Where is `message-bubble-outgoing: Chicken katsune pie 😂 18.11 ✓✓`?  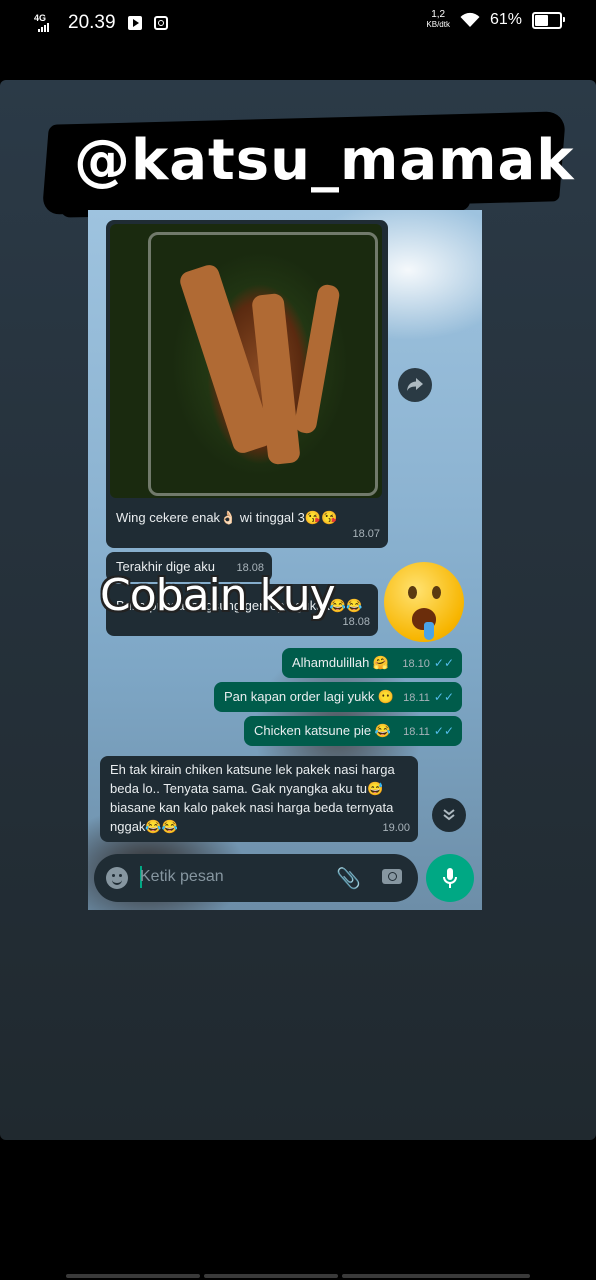 message-bubble-outgoing: Chicken katsune pie 😂 18.11 ✓✓ is located at coordinates (353, 731).